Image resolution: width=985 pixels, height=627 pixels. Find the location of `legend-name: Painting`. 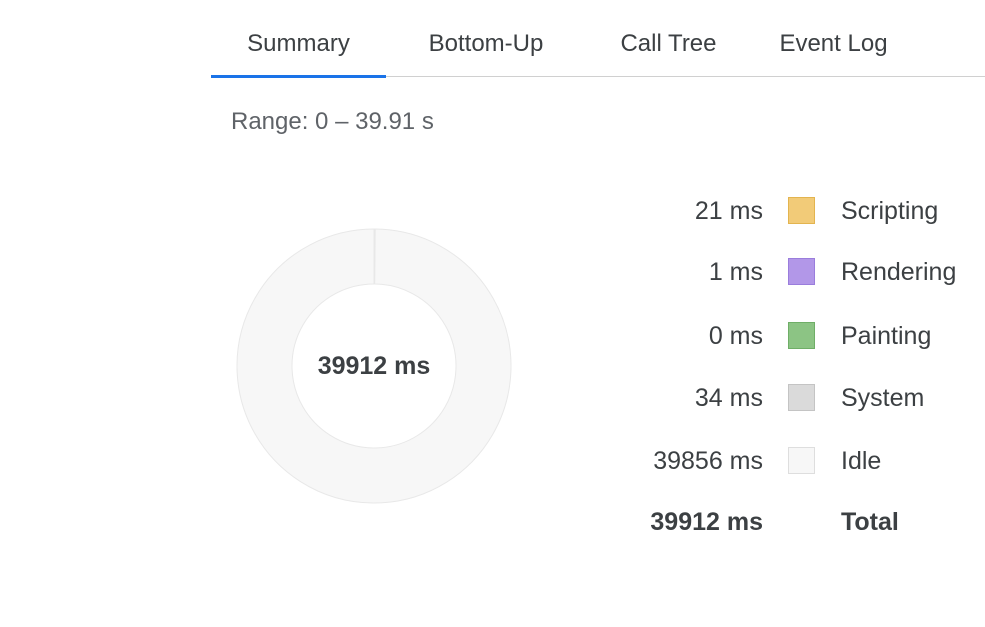

legend-name: Painting is located at coordinates (886, 336).